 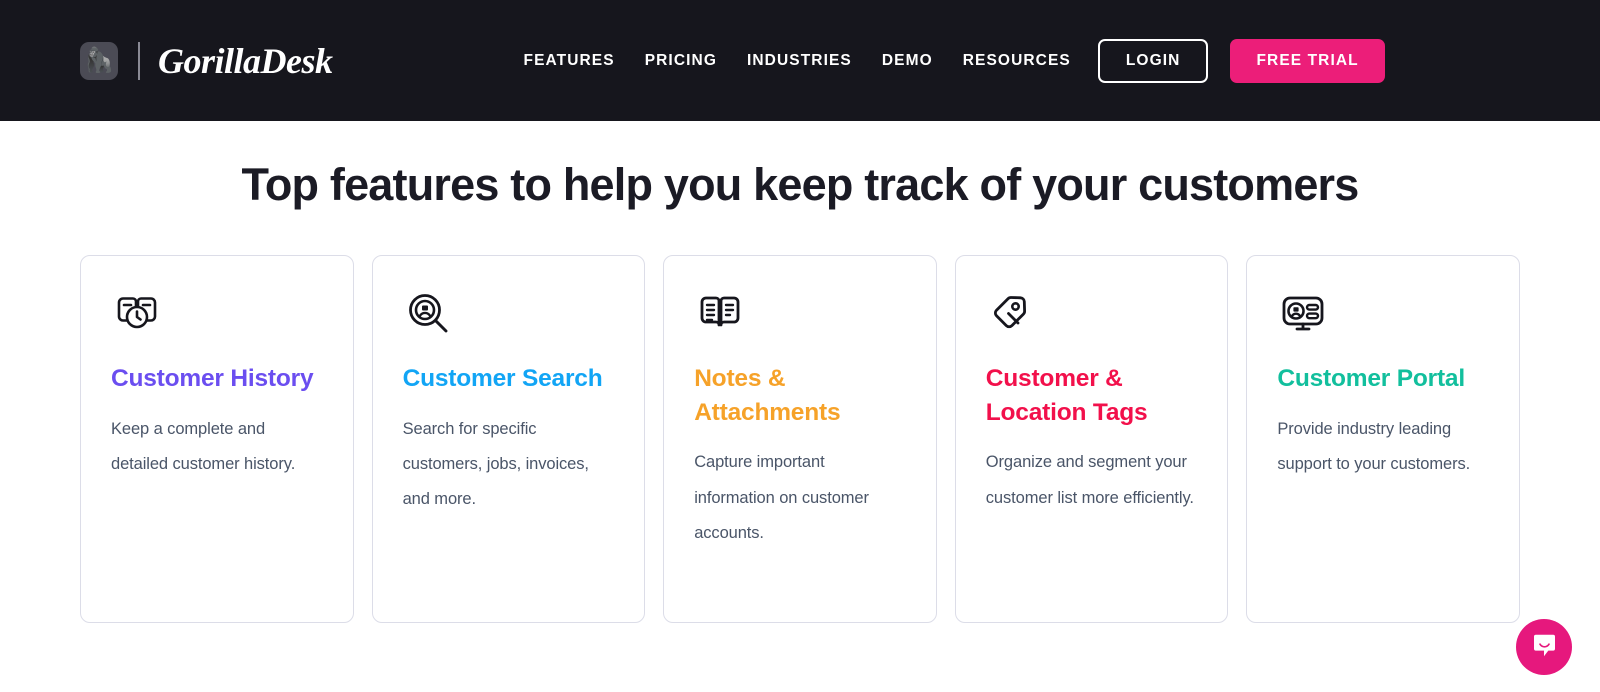 I want to click on customer-portal-icon, so click(x=1383, y=314).